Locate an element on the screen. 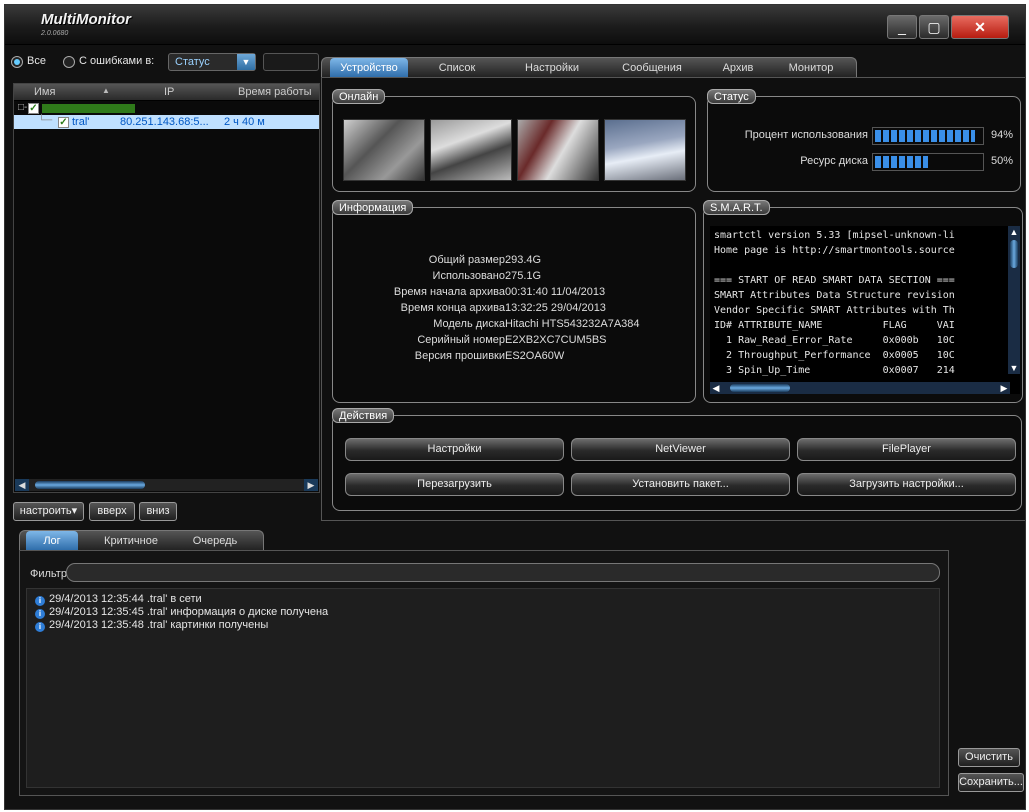 This screenshot has height=812, width=1029. column-ip: IP is located at coordinates (169, 92).